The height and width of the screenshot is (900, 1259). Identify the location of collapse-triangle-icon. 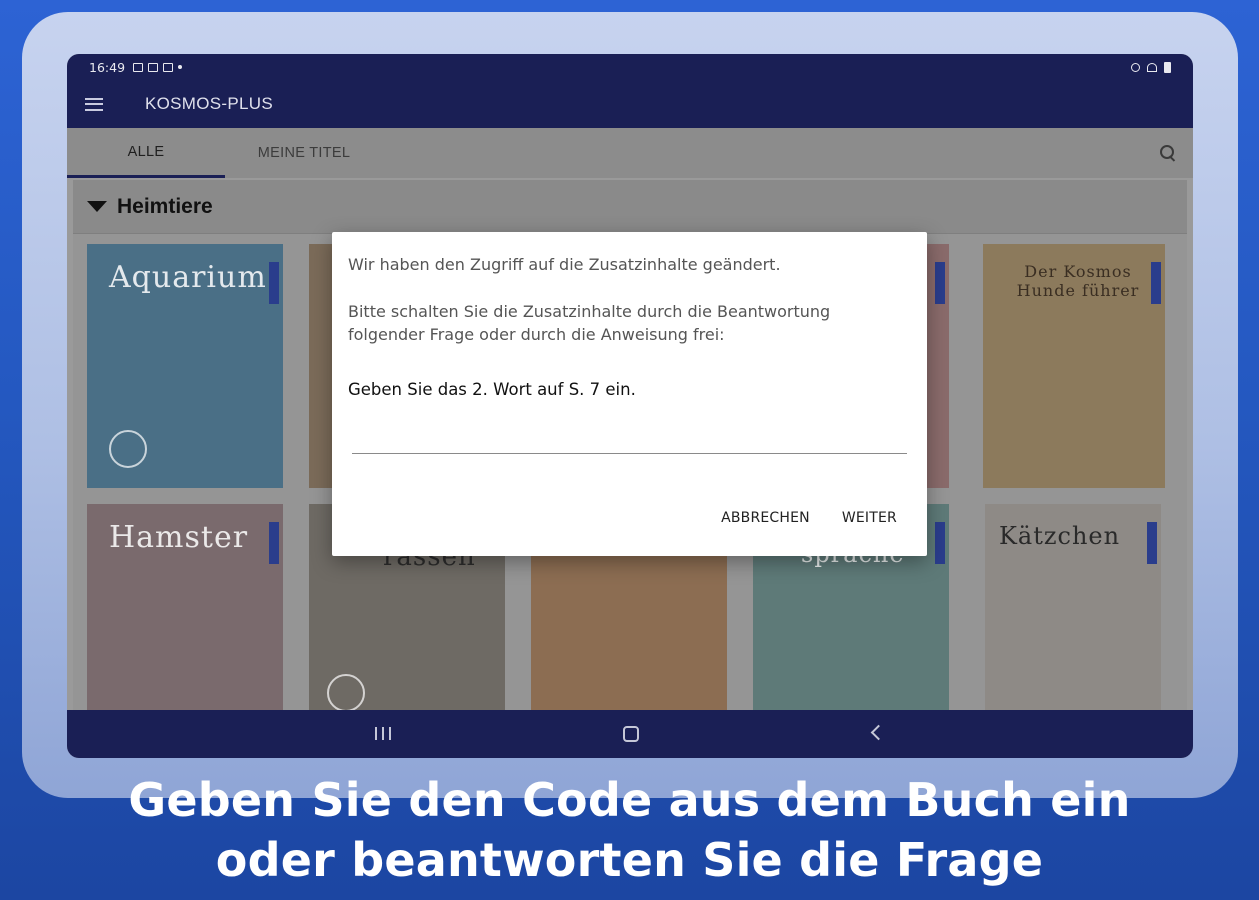
(97, 206).